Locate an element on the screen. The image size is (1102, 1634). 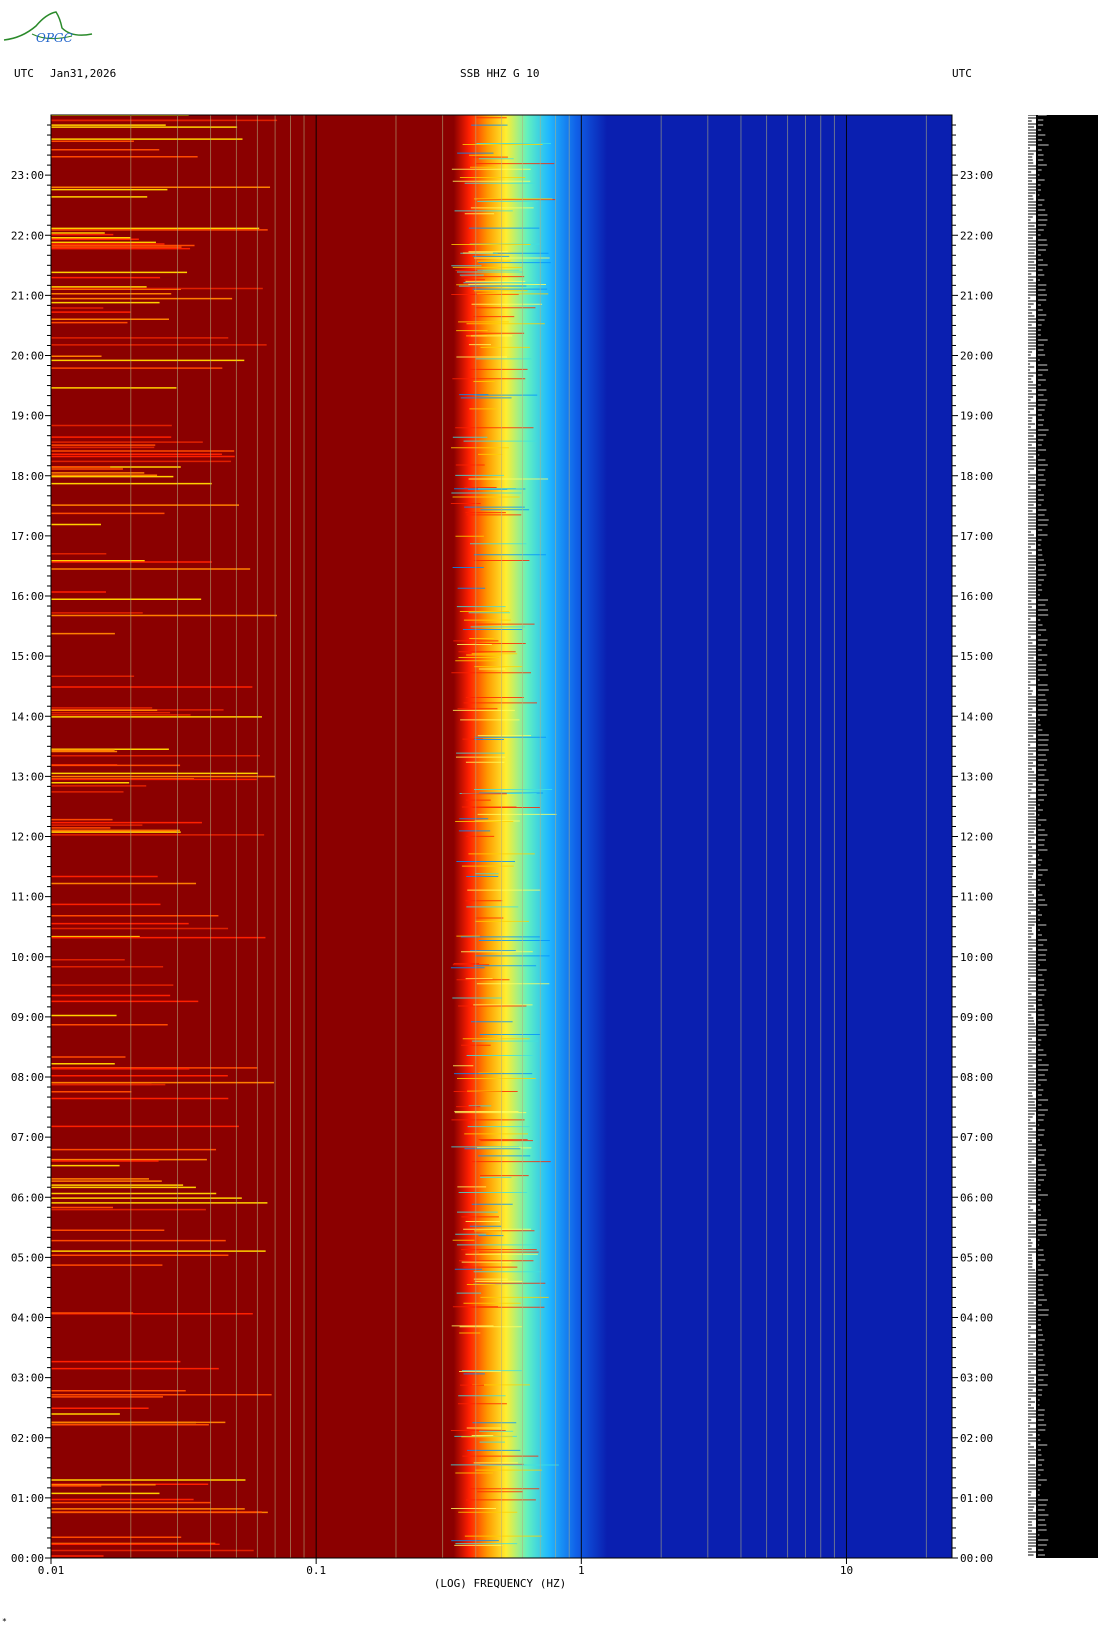
footer-mark: * is located at coordinates (4, 1621).